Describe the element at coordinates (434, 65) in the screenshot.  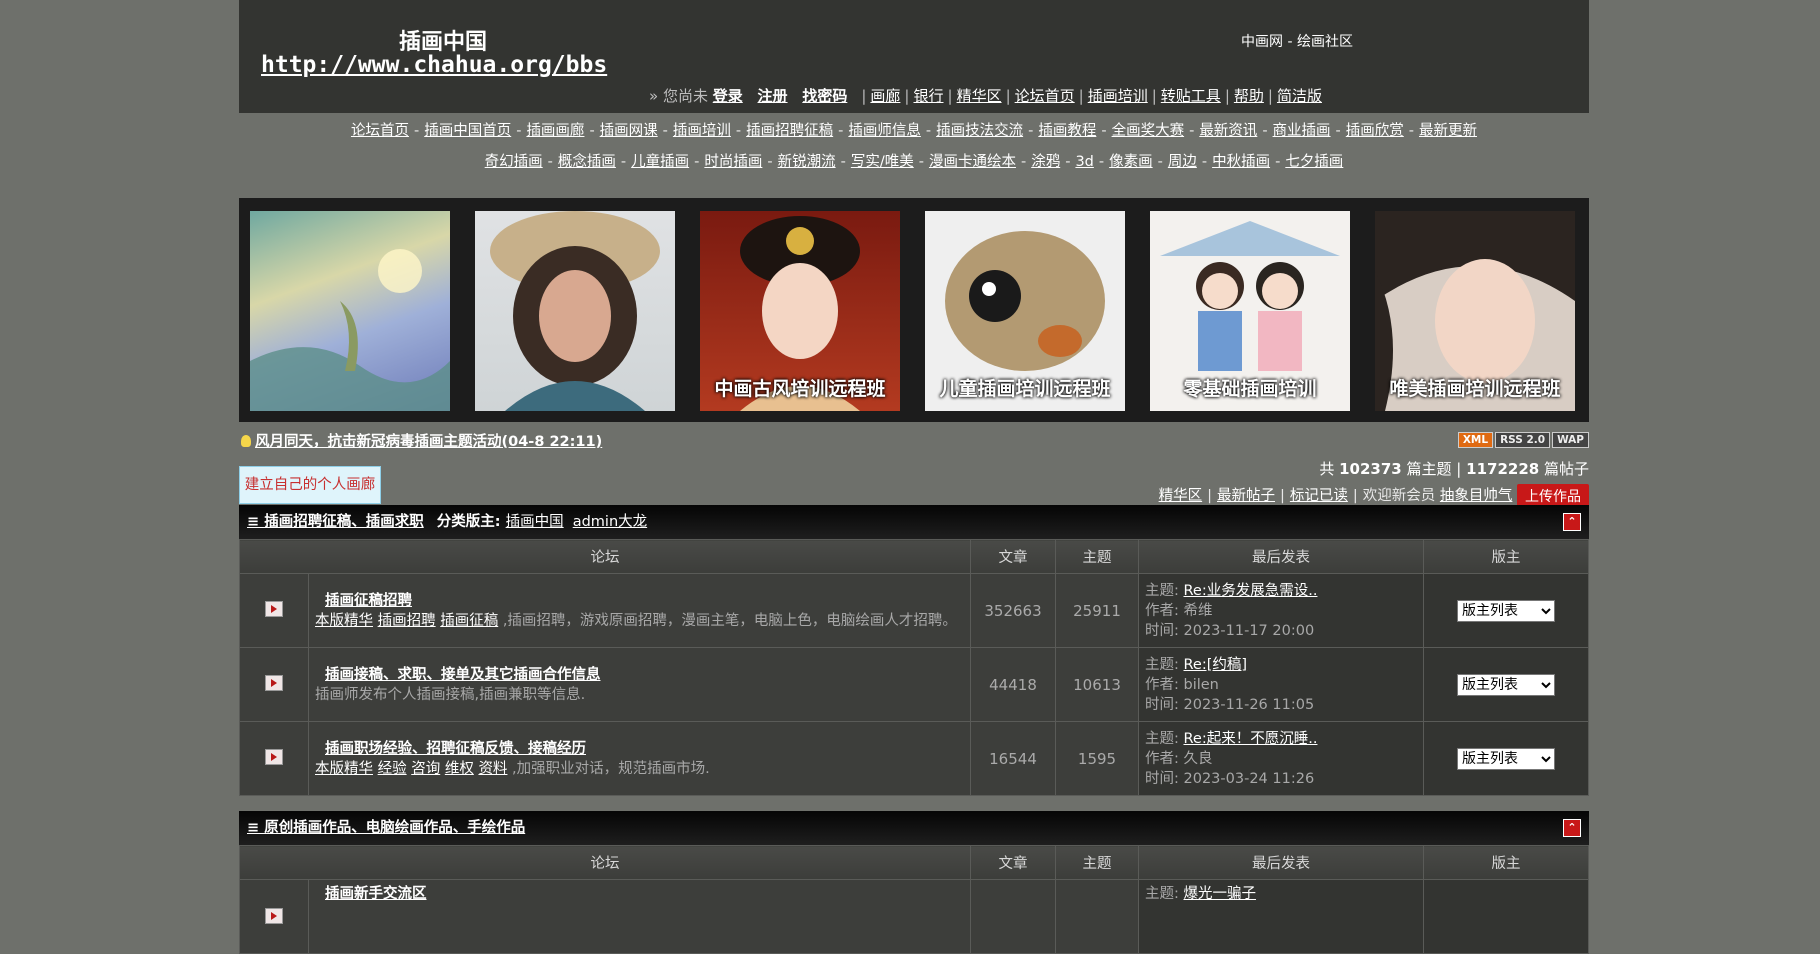
I see `site-url-link: http://www.chahua.org/bbs` at that location.